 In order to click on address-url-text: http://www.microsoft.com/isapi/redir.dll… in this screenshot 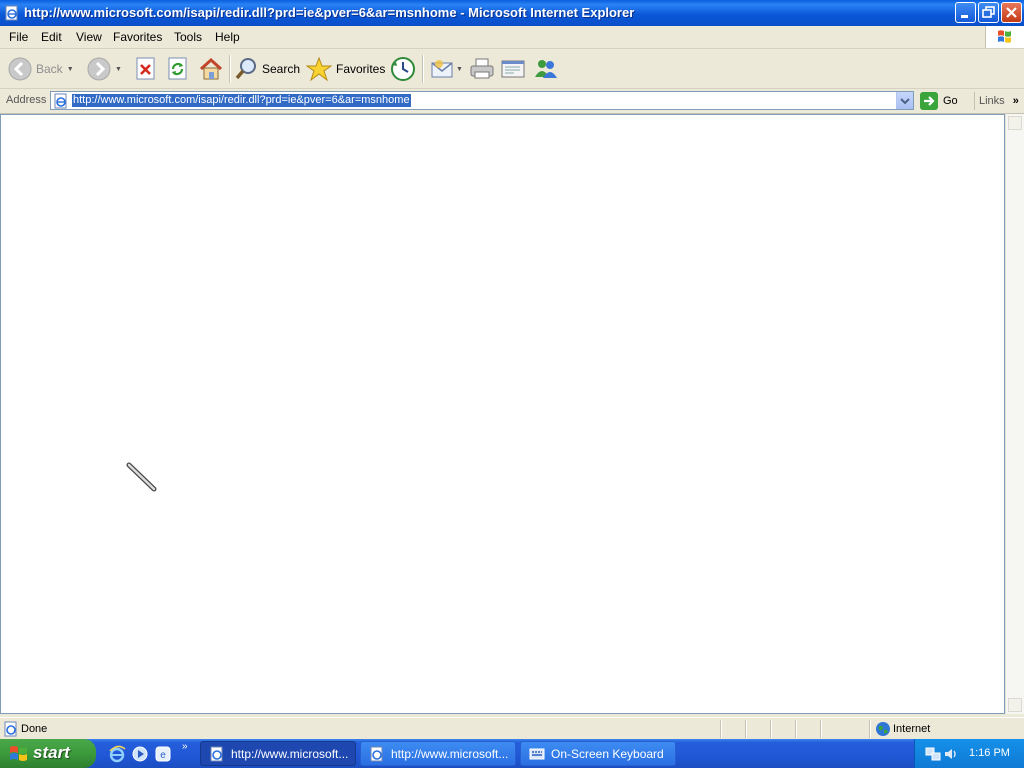, I will do `click(241, 100)`.